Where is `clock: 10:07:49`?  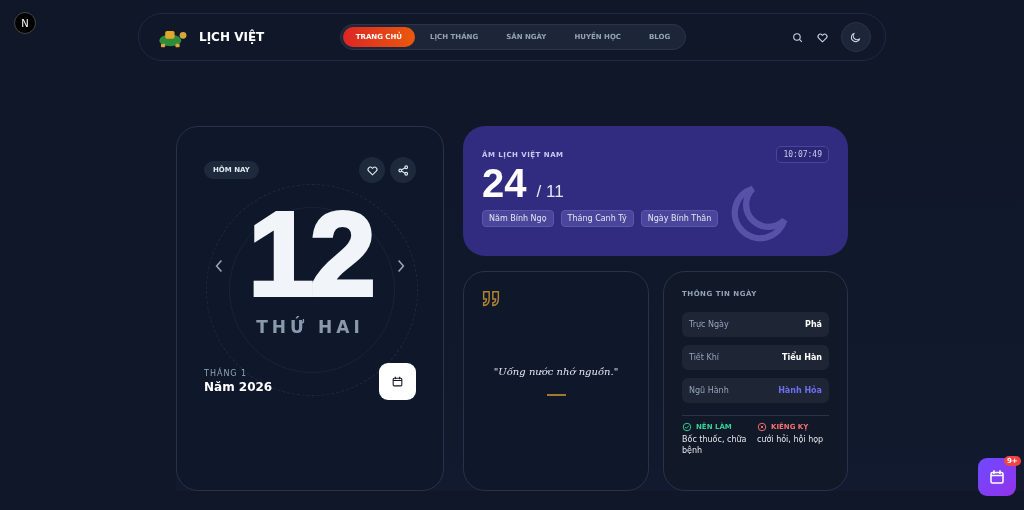
clock: 10:07:49 is located at coordinates (802, 154).